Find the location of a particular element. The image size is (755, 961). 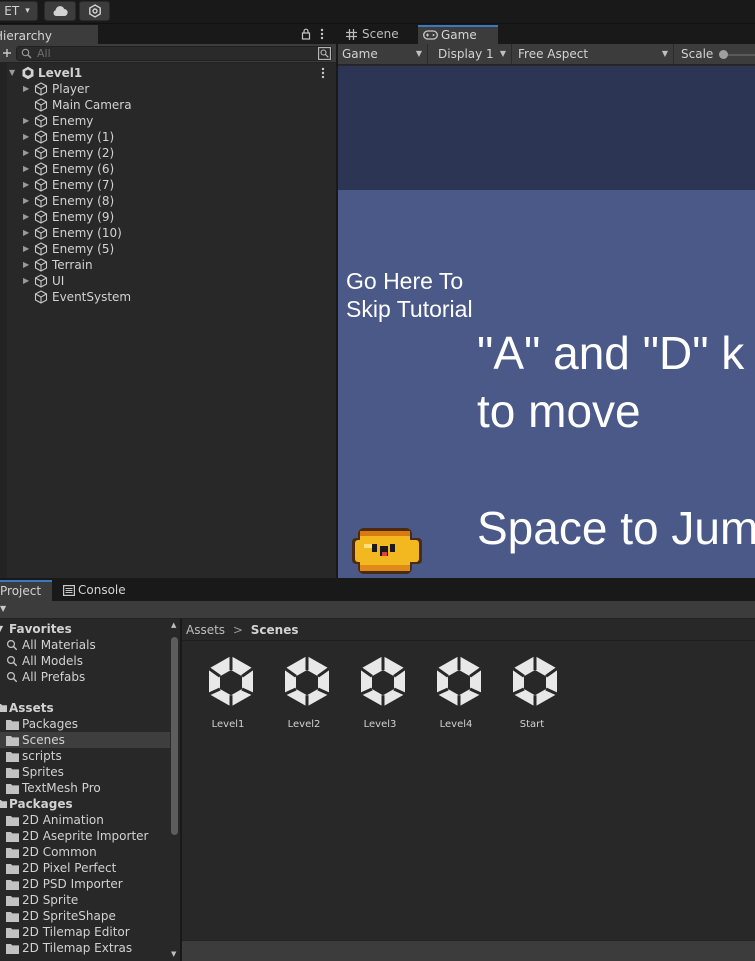

hierarchy-item-label: Main Camera is located at coordinates (92, 105).